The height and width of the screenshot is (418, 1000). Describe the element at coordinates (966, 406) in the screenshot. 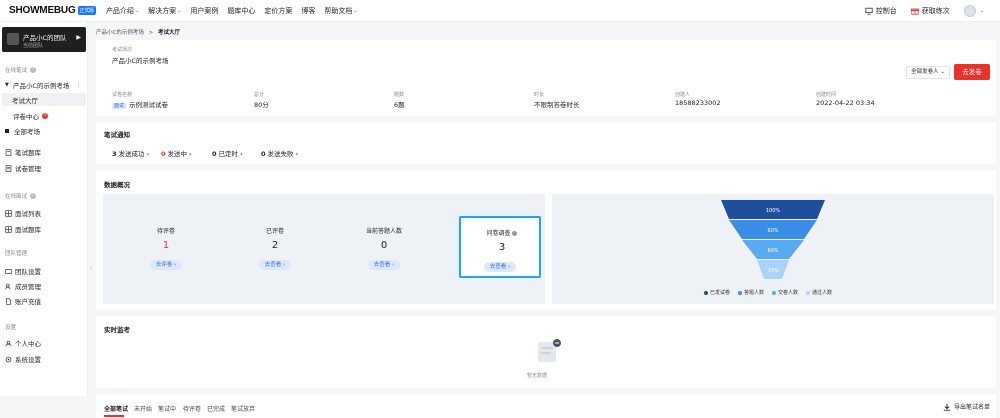

I see `export-button: 导出笔试名单` at that location.